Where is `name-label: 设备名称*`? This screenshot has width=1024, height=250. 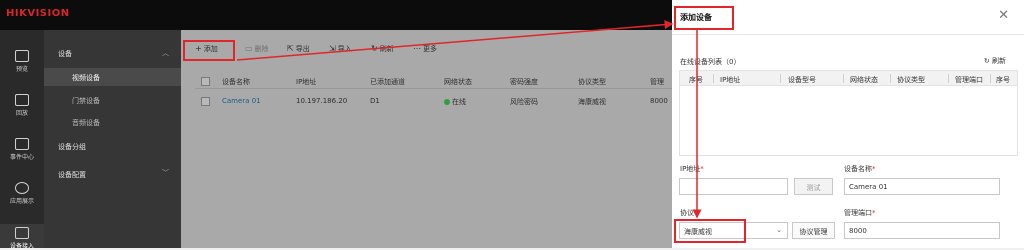 name-label: 设备名称* is located at coordinates (860, 169).